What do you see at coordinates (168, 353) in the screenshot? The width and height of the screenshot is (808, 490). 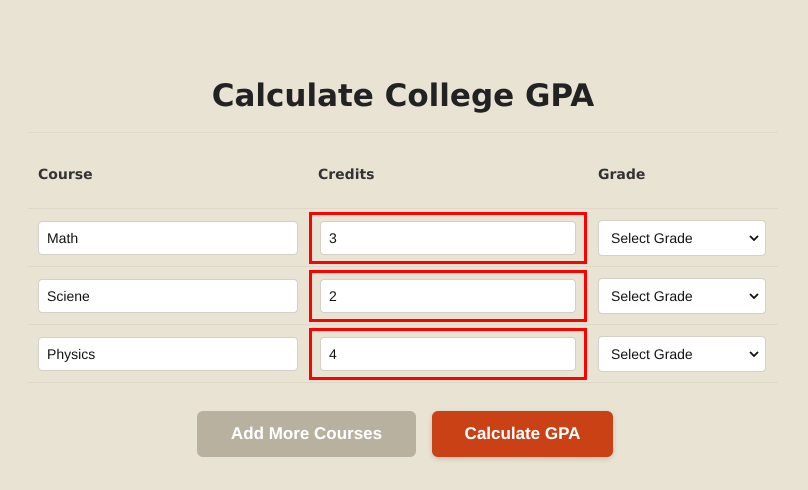 I see `course-input: Physics` at bounding box center [168, 353].